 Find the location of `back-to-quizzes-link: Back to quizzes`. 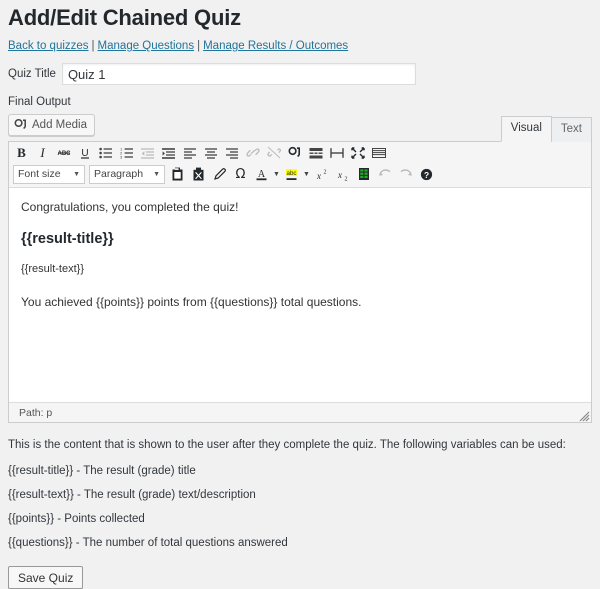

back-to-quizzes-link: Back to quizzes is located at coordinates (48, 46).